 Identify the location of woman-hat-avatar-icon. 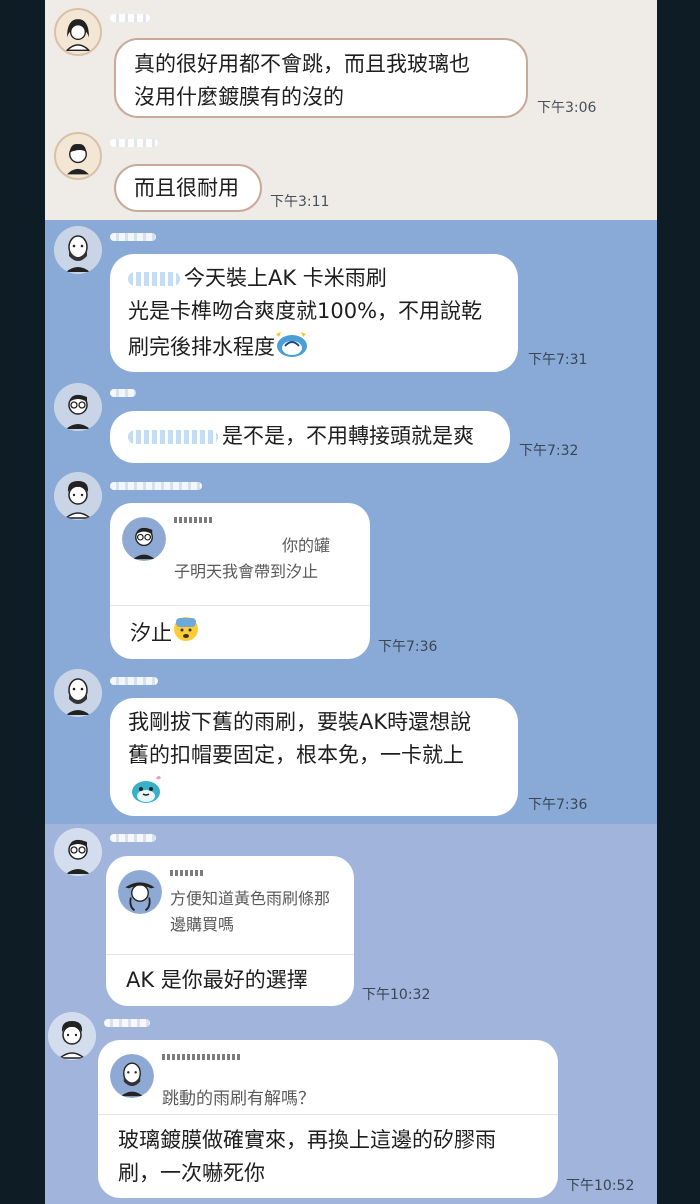
(140, 892).